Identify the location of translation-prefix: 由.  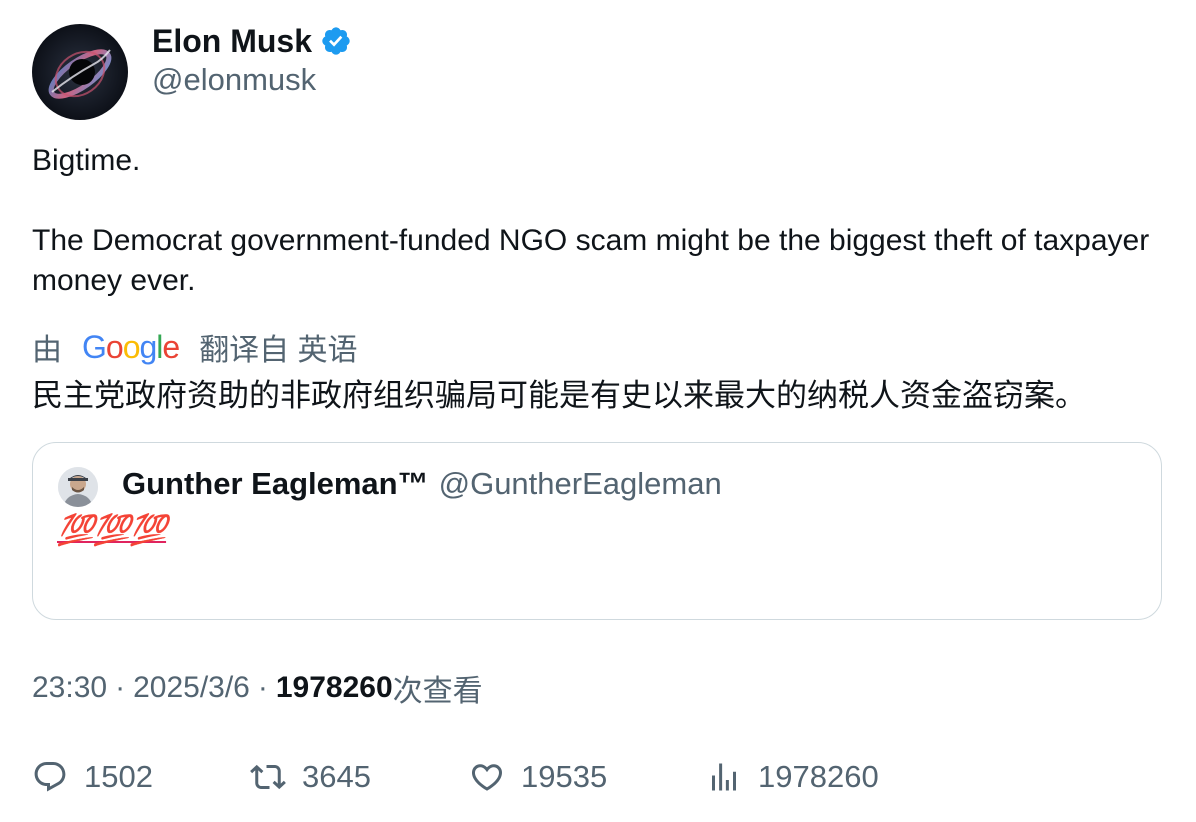
(47, 350).